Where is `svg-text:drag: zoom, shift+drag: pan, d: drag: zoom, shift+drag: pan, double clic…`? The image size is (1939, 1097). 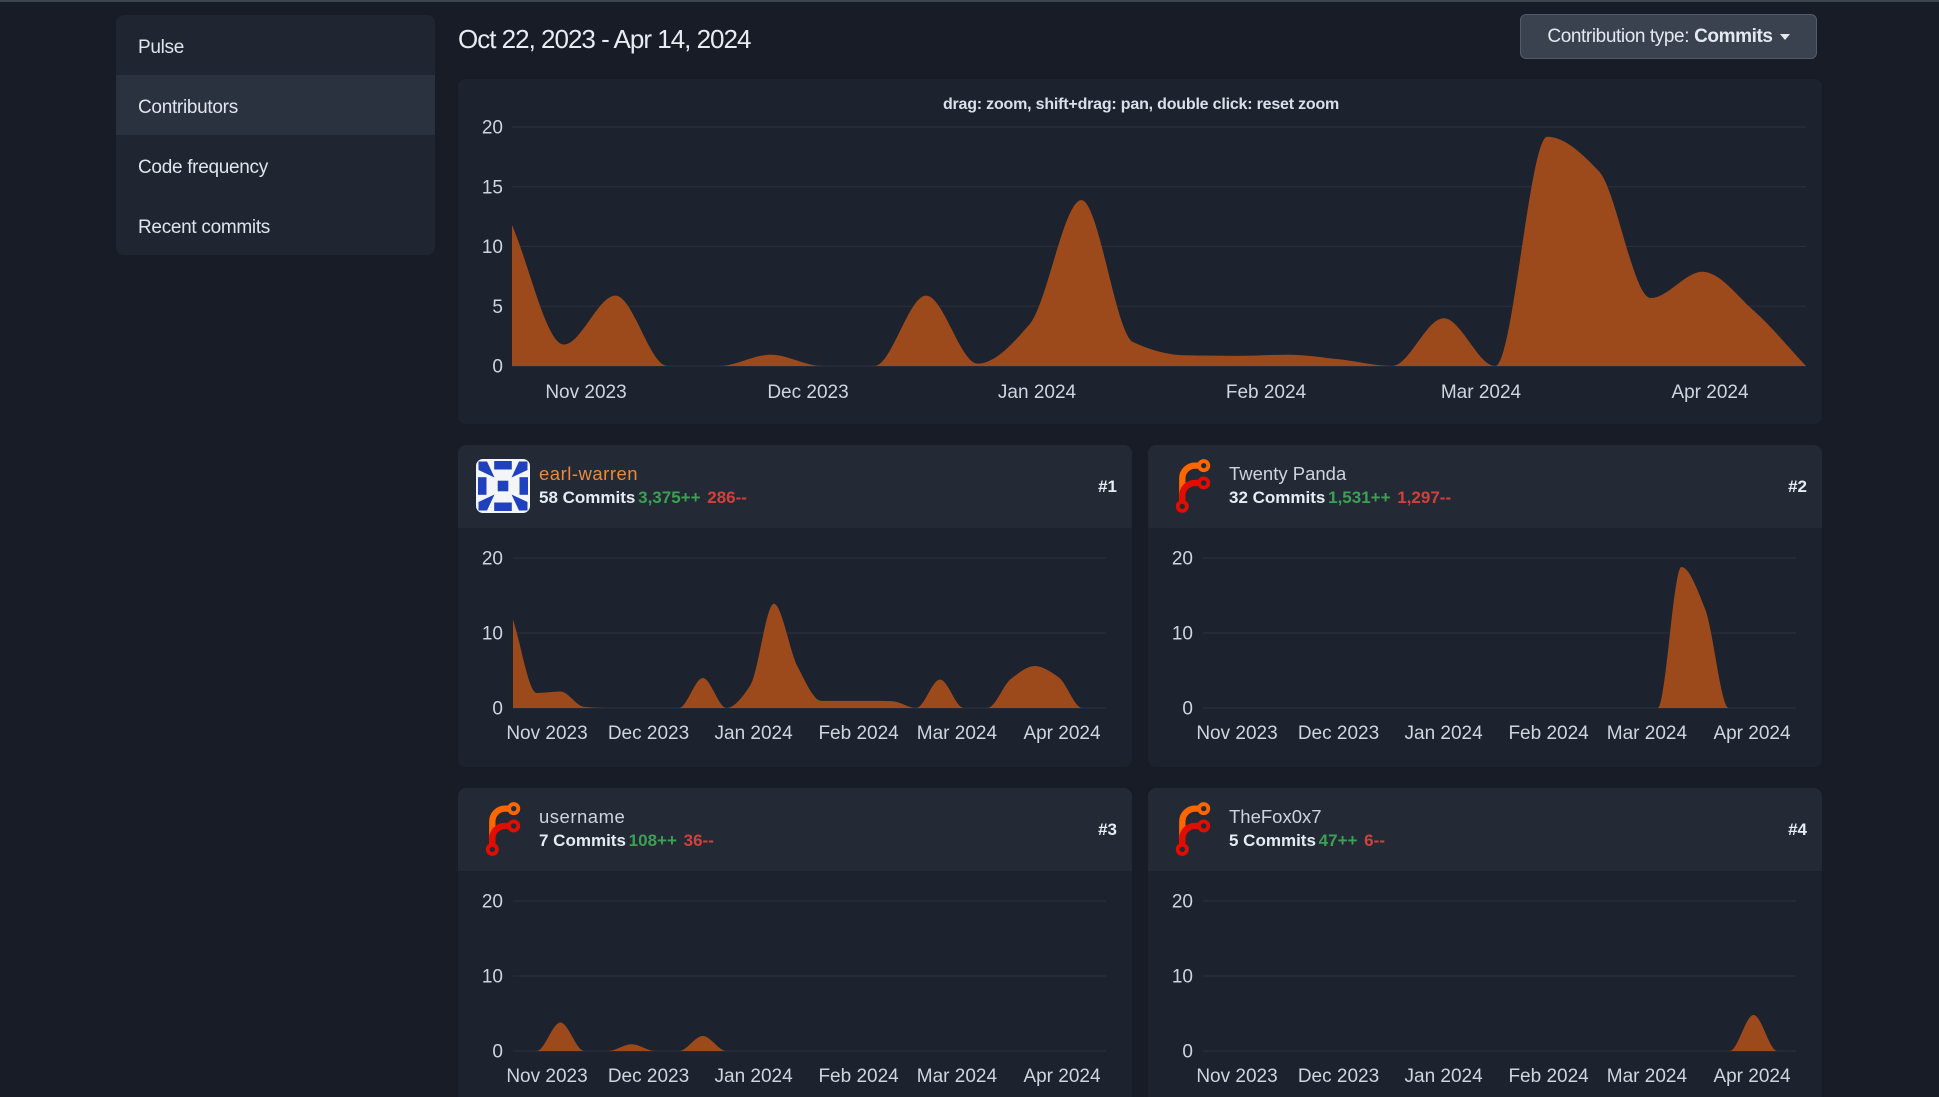 svg-text:drag: zoom, shift+drag: pan, d: drag: zoom, shift+drag: pan, double clic… is located at coordinates (1141, 104).